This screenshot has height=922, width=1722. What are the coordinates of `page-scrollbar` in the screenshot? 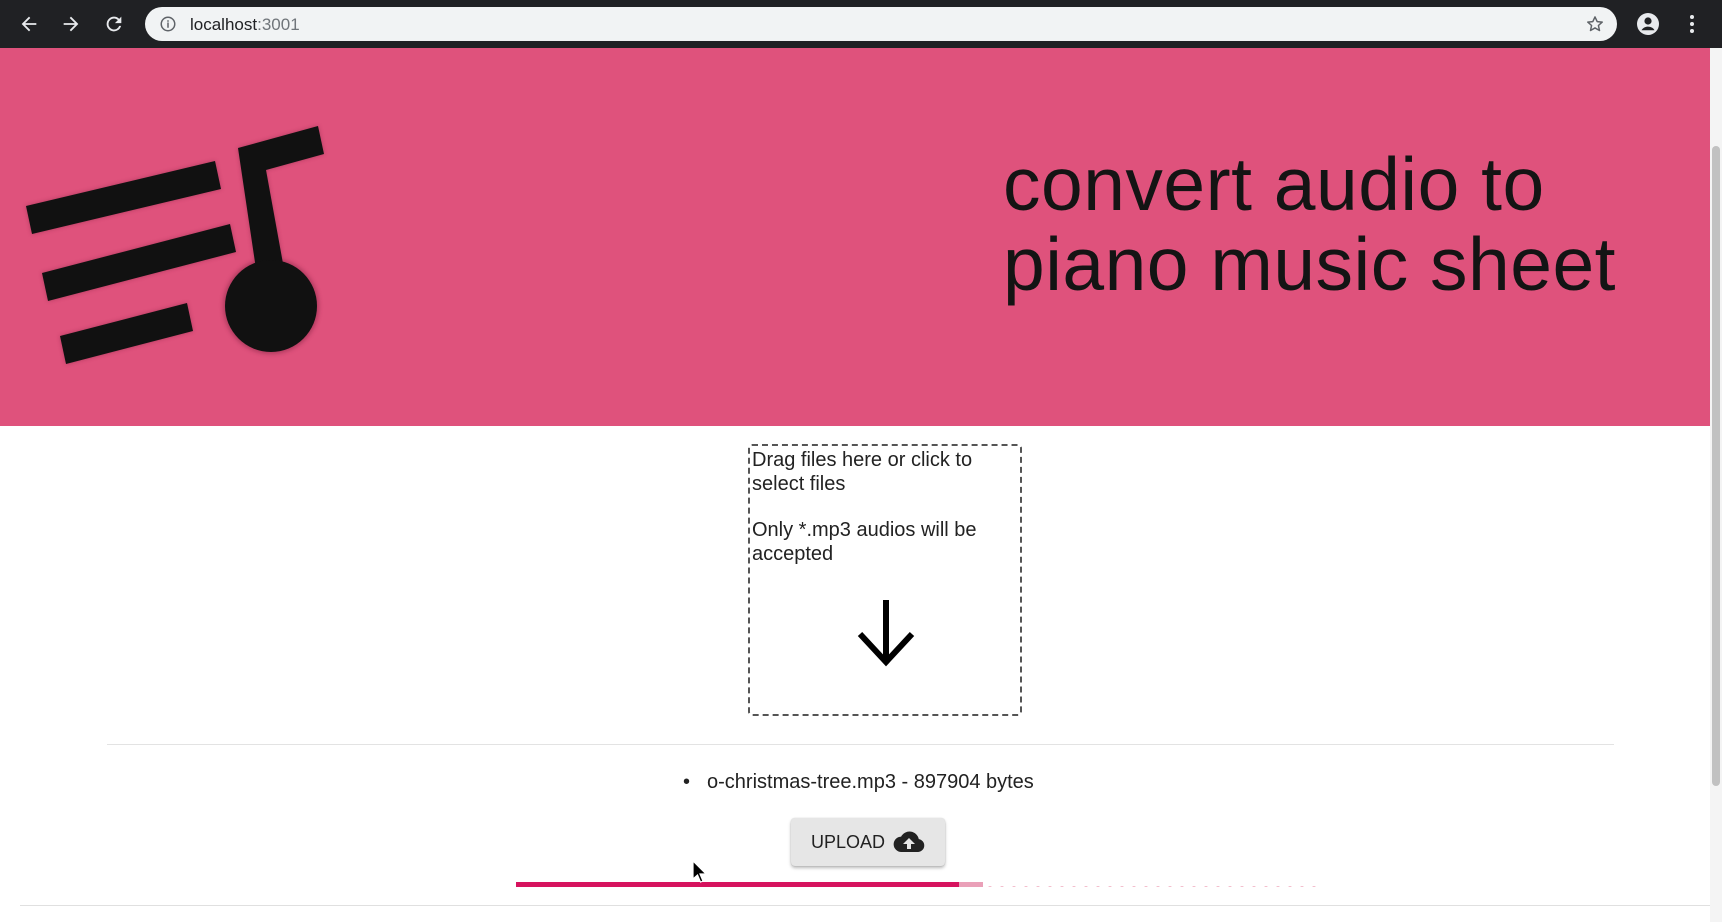 It's located at (1716, 485).